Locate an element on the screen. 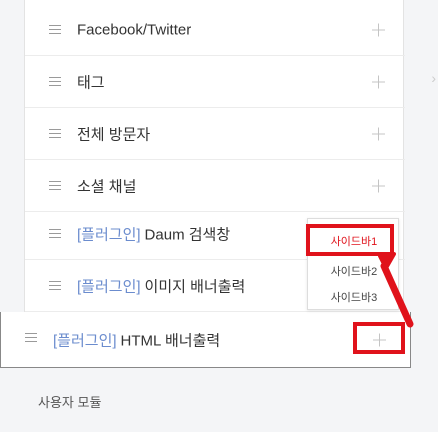  module-label: [플러그인] 이미지 배너출력 is located at coordinates (161, 285).